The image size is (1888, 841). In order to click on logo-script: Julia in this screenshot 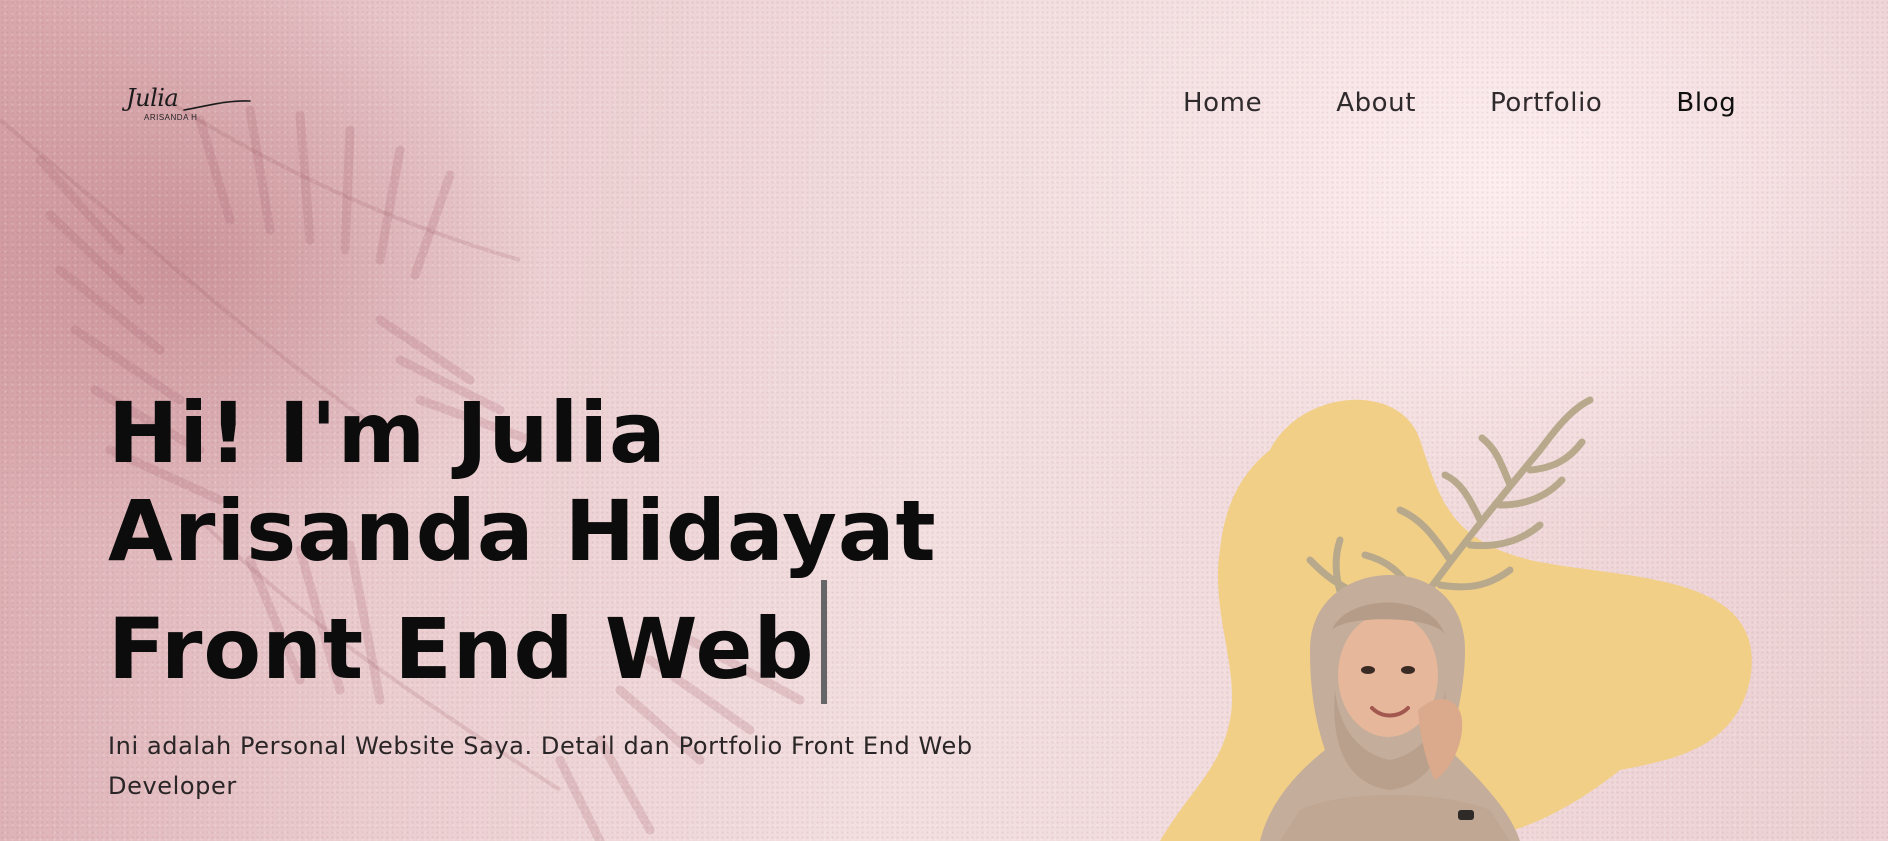, I will do `click(152, 98)`.